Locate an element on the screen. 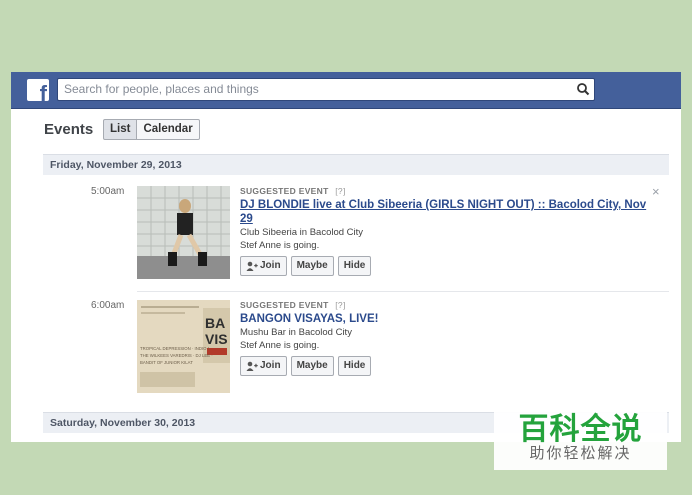 The width and height of the screenshot is (692, 495). event-venue: Club Sibeeria in Bacolod City is located at coordinates (302, 232).